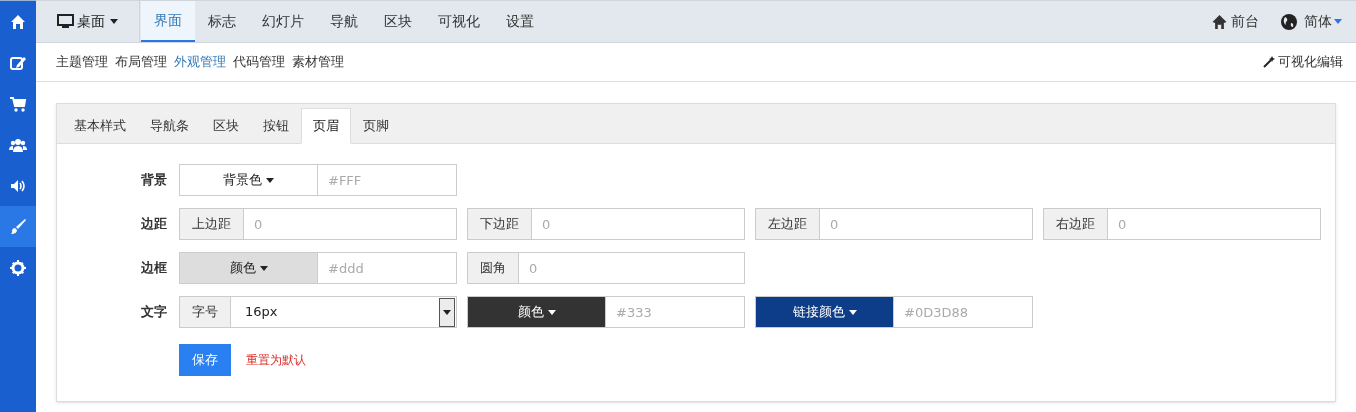 The height and width of the screenshot is (412, 1356). I want to click on nav-tab: 区块, so click(398, 21).